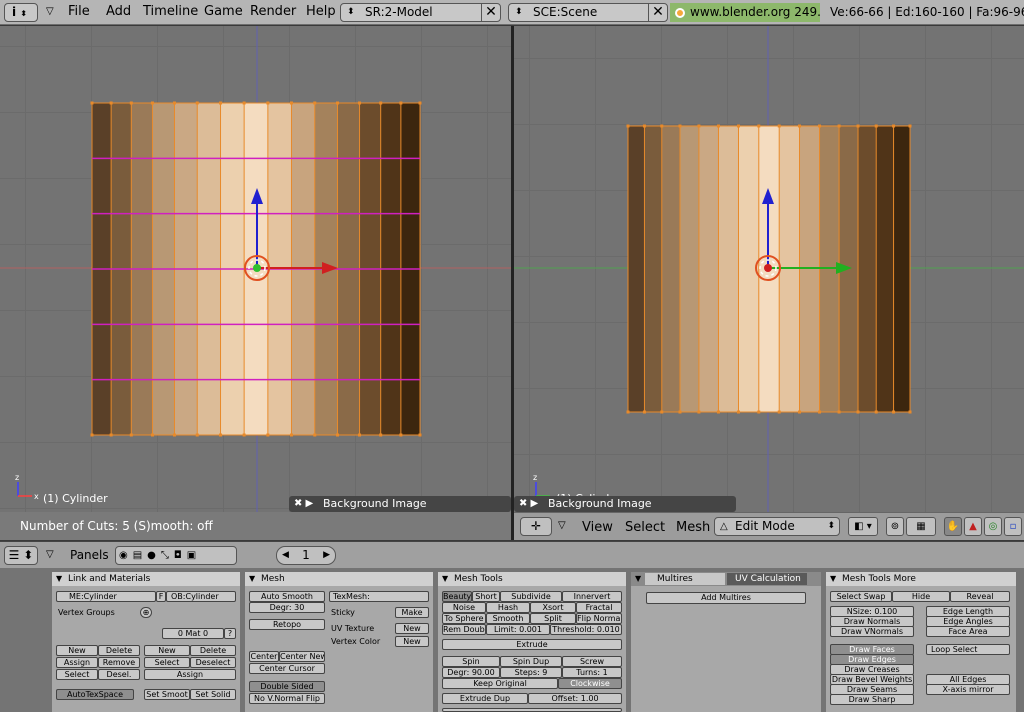 This screenshot has width=1024, height=712. I want to click on panel-title: ▼ Link and Materials, so click(146, 579).